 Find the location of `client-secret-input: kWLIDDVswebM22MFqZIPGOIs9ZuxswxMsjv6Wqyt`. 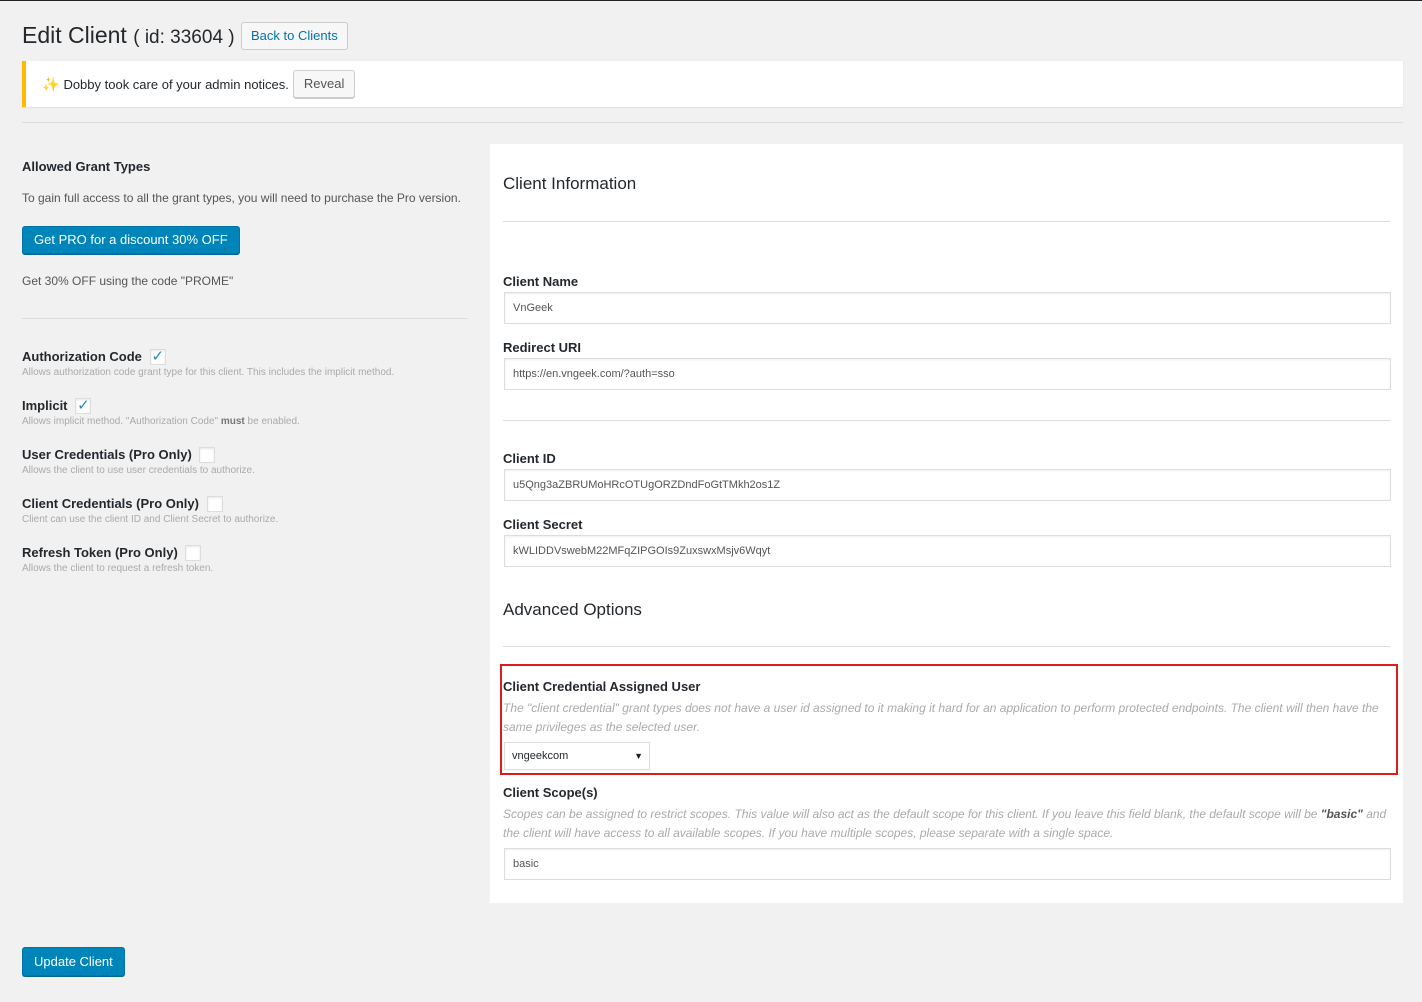

client-secret-input: kWLIDDVswebM22MFqZIPGOIs9ZuxswxMsjv6Wqyt is located at coordinates (947, 551).